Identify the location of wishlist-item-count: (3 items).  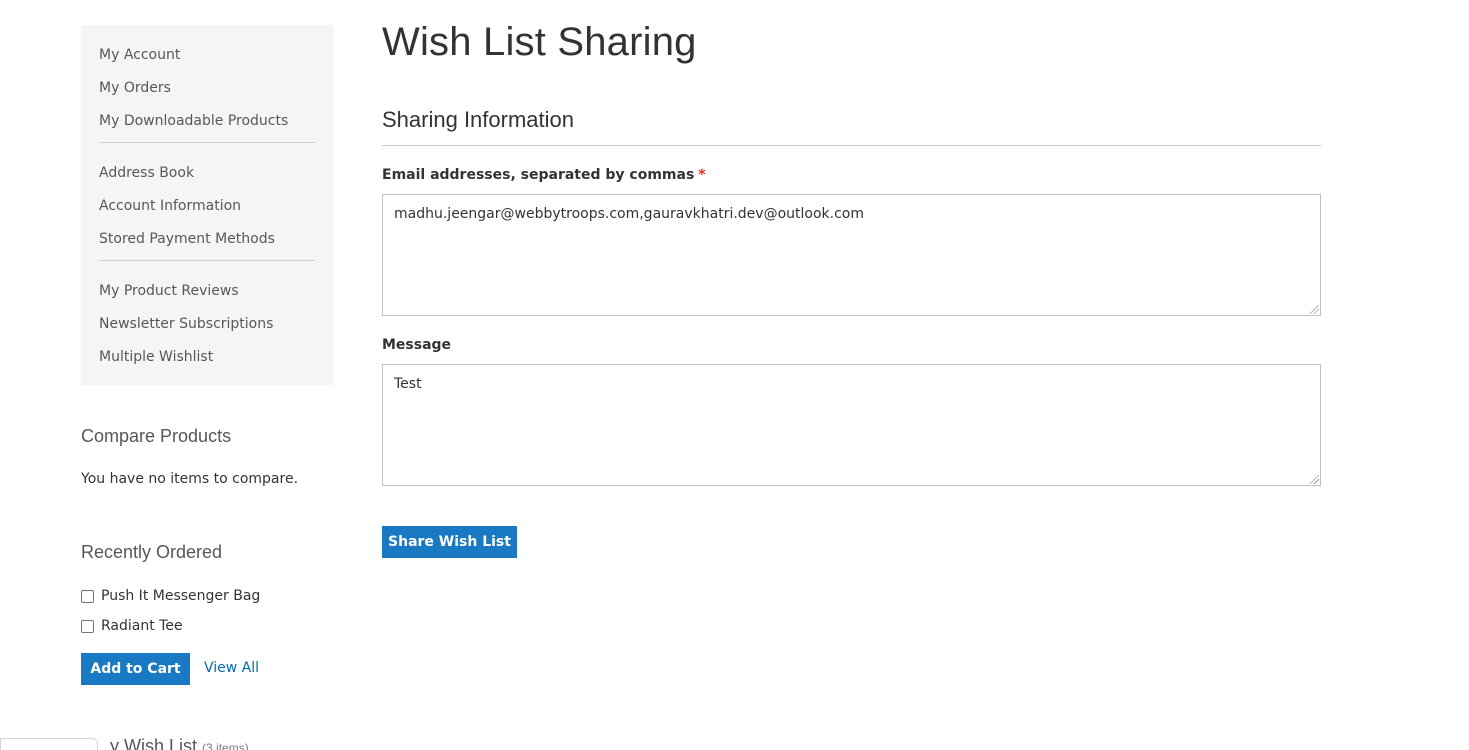
(225, 745).